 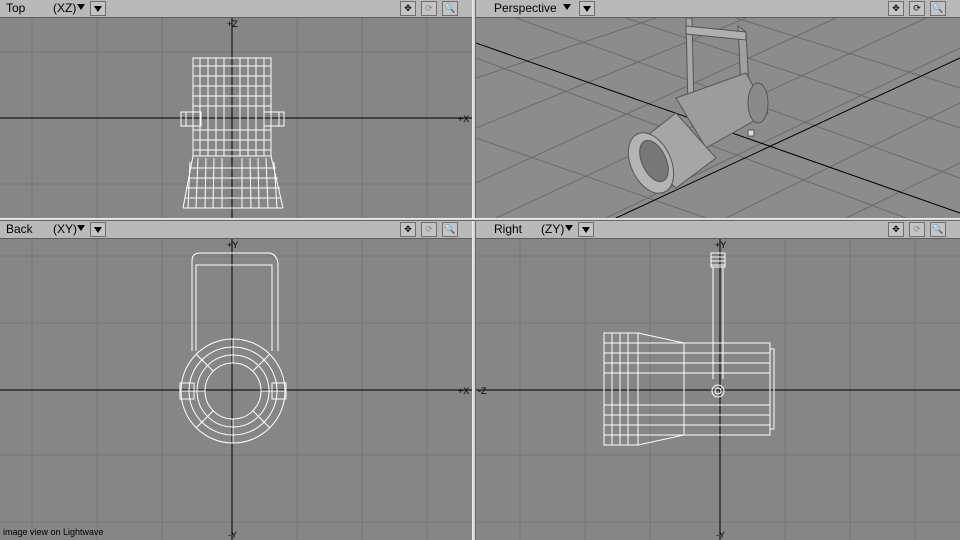 What do you see at coordinates (236, 9) in the screenshot?
I see `viewport-top-header: Top (XZ) ✥ ⟳ 🔍` at bounding box center [236, 9].